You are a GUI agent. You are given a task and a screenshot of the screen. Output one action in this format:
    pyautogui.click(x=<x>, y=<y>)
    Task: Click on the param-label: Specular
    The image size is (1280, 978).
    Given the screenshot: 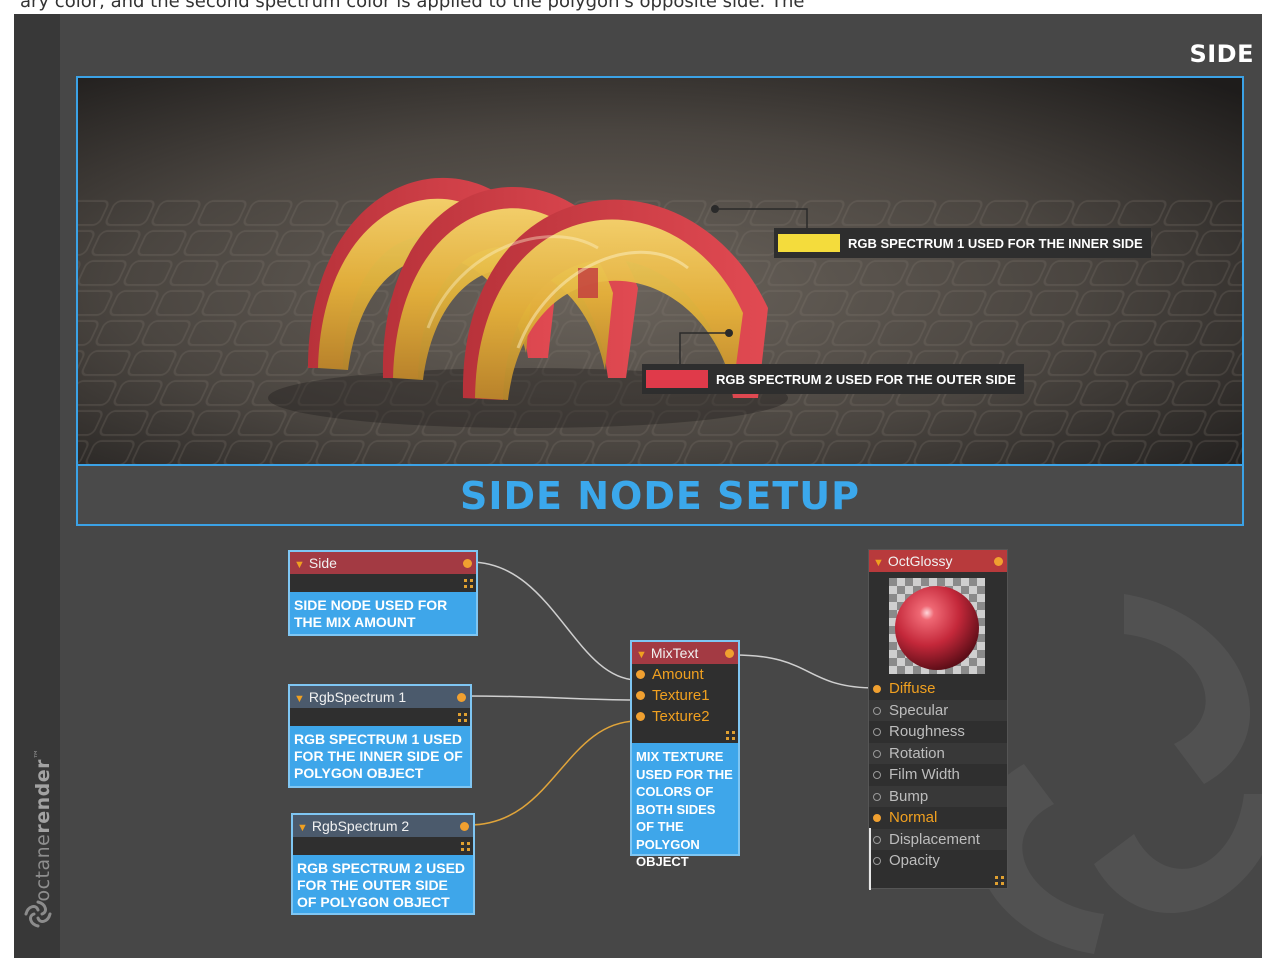 What is the action you would take?
    pyautogui.click(x=919, y=710)
    